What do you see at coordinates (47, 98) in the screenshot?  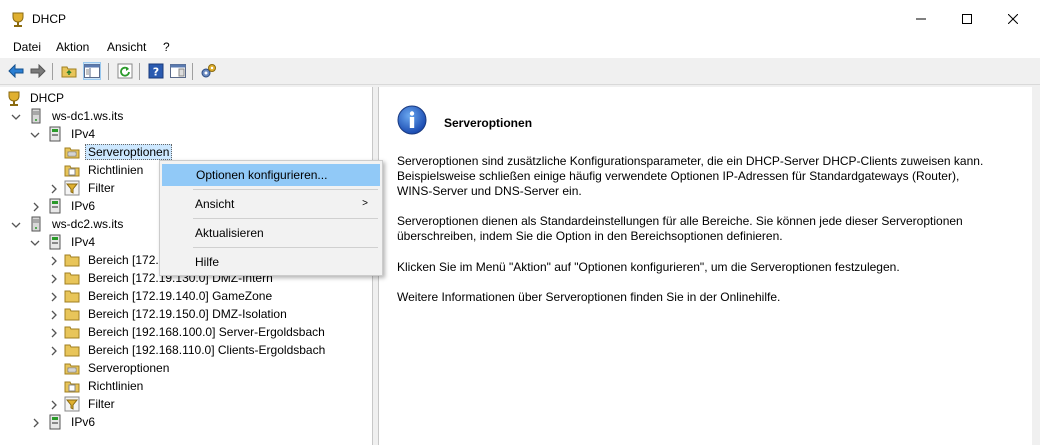 I see `tree-label: DHCP` at bounding box center [47, 98].